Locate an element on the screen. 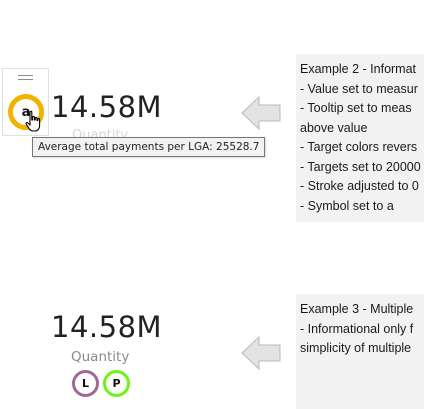  symbol-letter: L is located at coordinates (85, 383).